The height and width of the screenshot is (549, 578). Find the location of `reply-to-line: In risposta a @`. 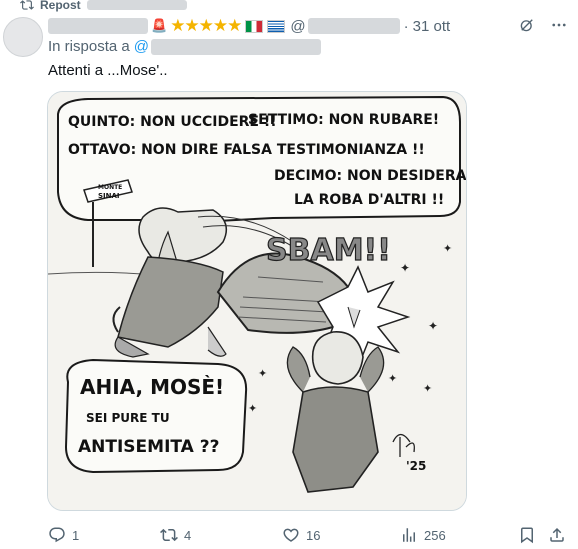

reply-to-line: In risposta a @ is located at coordinates (184, 46).